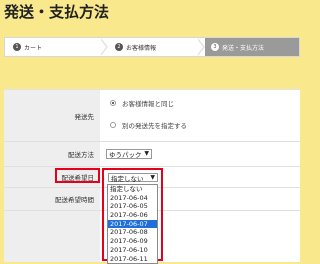 The image size is (320, 264). What do you see at coordinates (132, 232) in the screenshot?
I see `dropdown-option: 2017-06-08` at bounding box center [132, 232].